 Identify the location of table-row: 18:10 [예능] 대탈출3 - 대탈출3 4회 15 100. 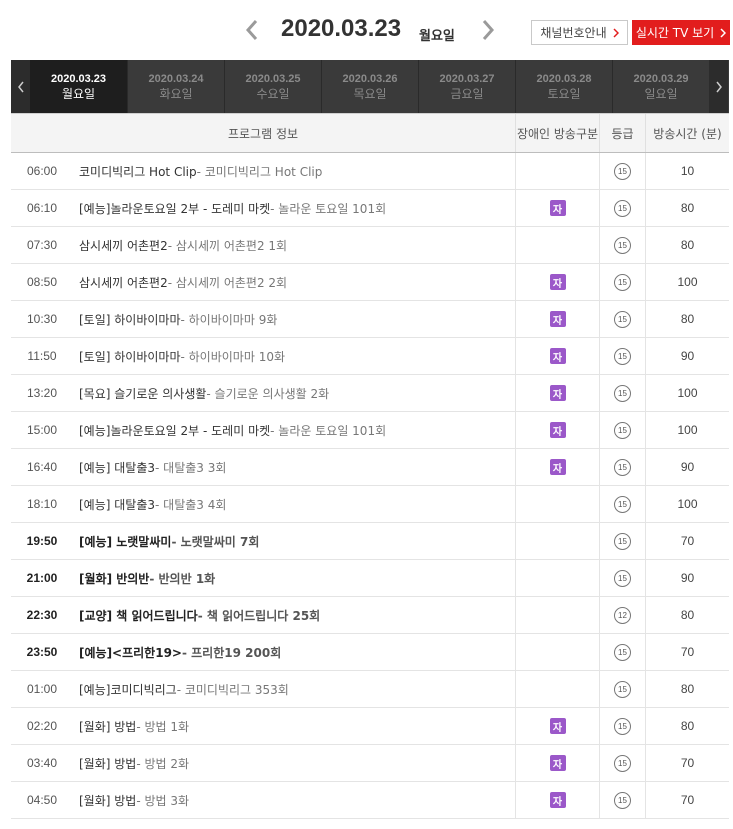
(370, 504).